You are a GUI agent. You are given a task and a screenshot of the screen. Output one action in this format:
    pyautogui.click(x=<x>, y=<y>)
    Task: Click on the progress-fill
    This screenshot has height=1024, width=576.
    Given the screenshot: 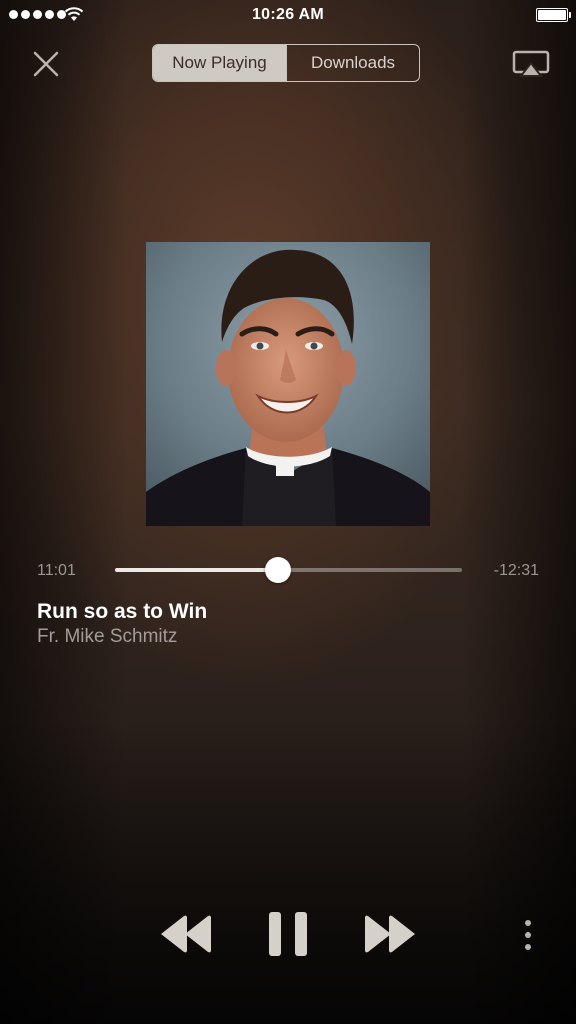 What is the action you would take?
    pyautogui.click(x=197, y=570)
    